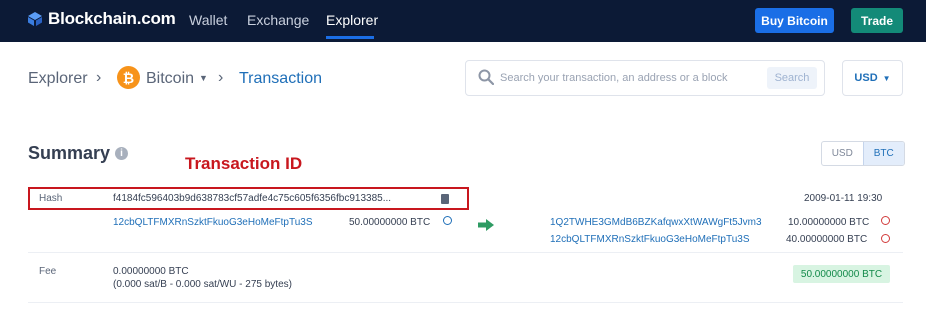  I want to click on total-amount-badge: 50.00000000 BTC, so click(841, 274).